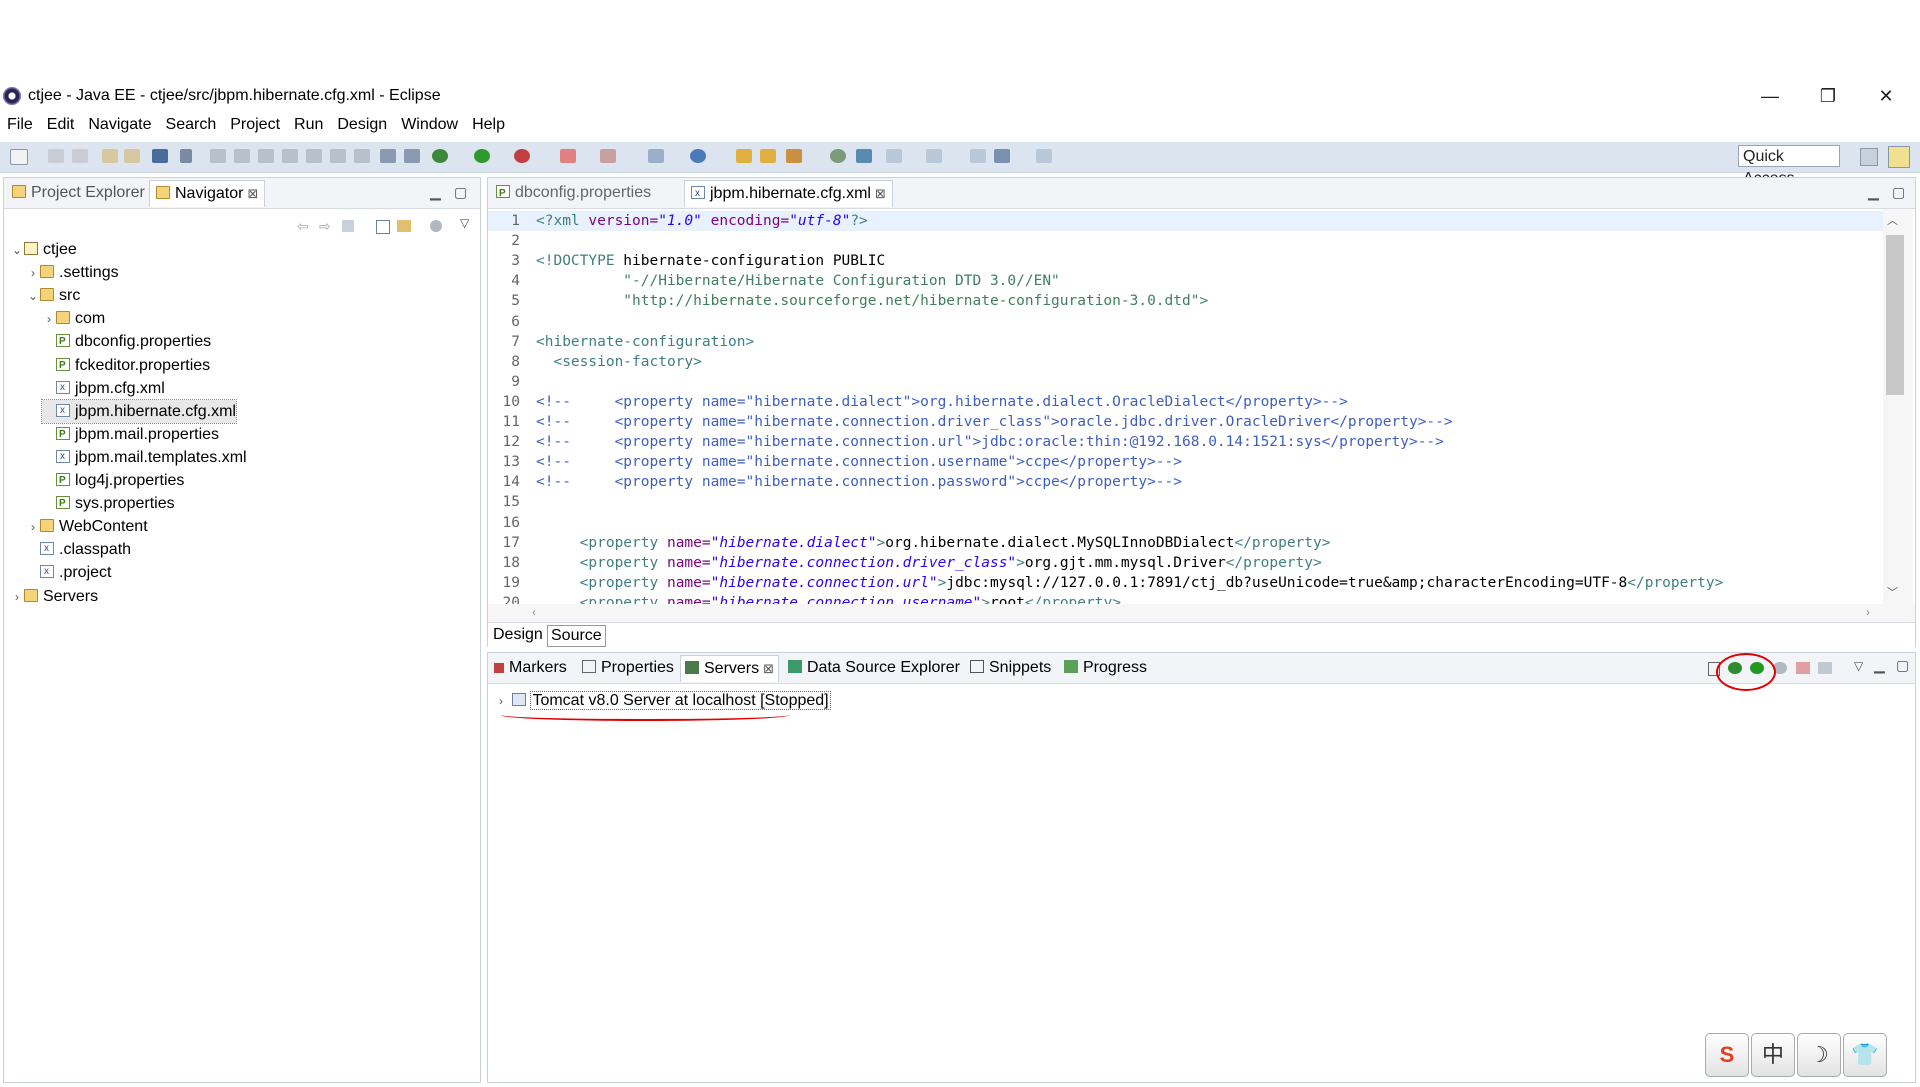 The width and height of the screenshot is (1920, 1087). I want to click on new-java-icon, so click(656, 156).